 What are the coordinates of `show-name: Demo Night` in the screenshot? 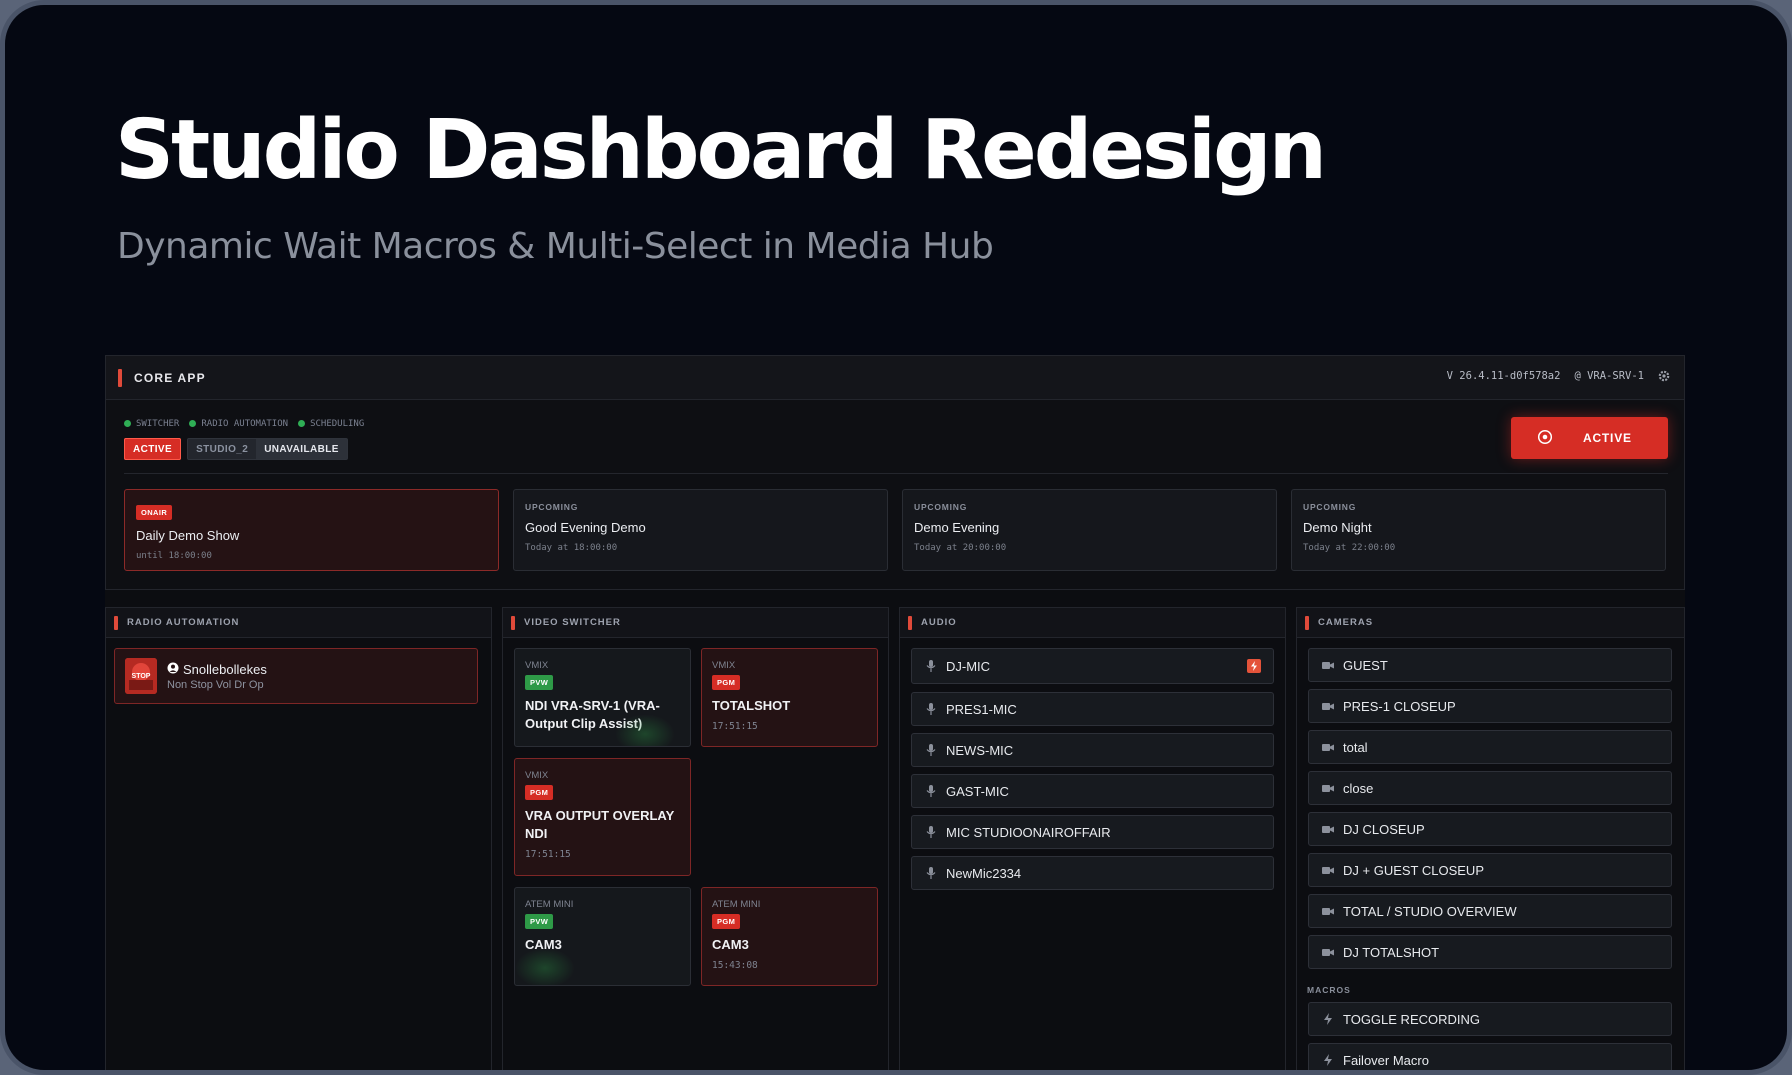 It's located at (1337, 527).